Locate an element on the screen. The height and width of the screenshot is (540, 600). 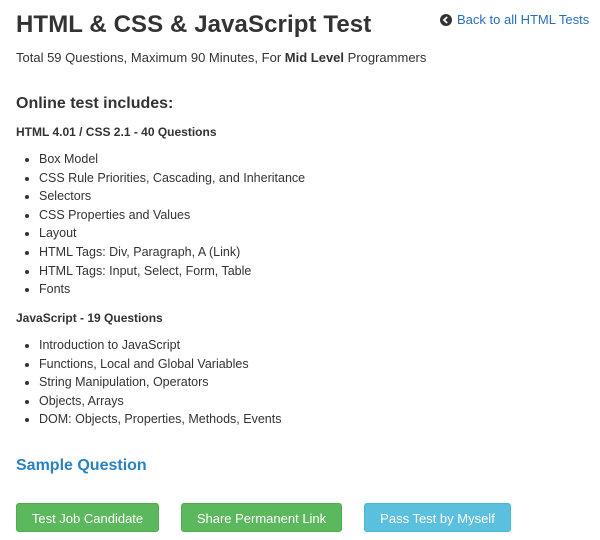
includes-heading: Online test includes: is located at coordinates (95, 103).